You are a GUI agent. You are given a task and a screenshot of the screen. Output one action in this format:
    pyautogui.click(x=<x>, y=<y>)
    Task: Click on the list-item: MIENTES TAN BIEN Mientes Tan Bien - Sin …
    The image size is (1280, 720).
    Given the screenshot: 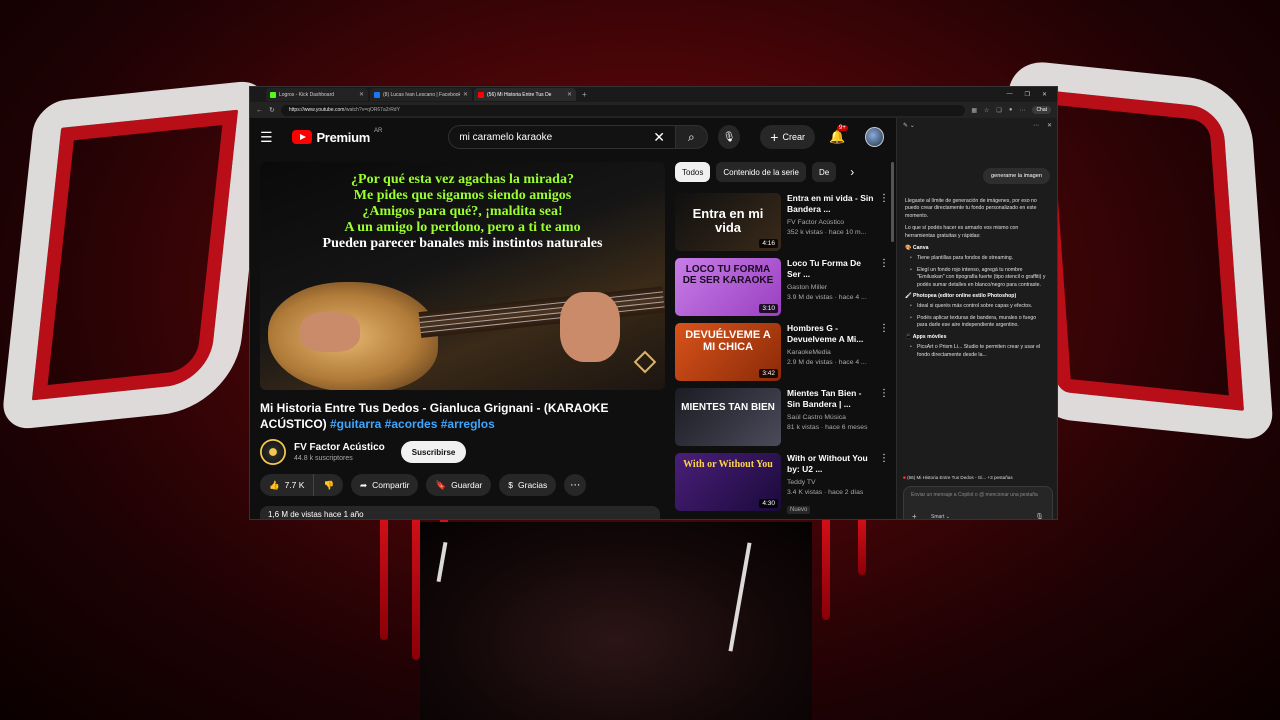 What is the action you would take?
    pyautogui.click(x=782, y=420)
    